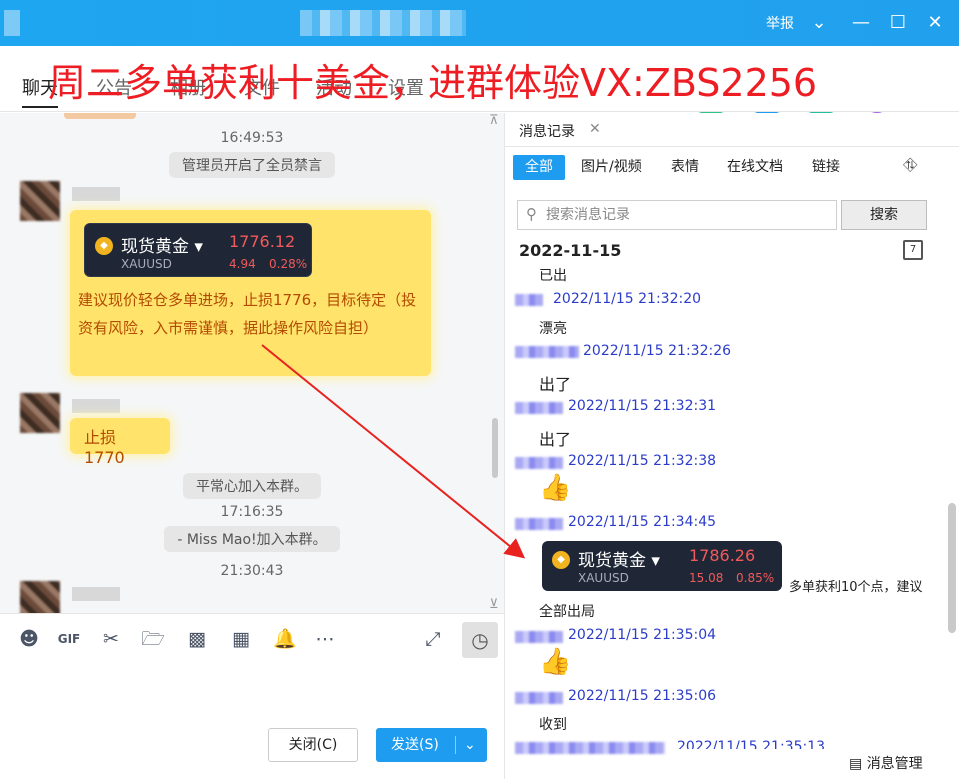 The image size is (959, 779). I want to click on gif-icon: GIF, so click(69, 639).